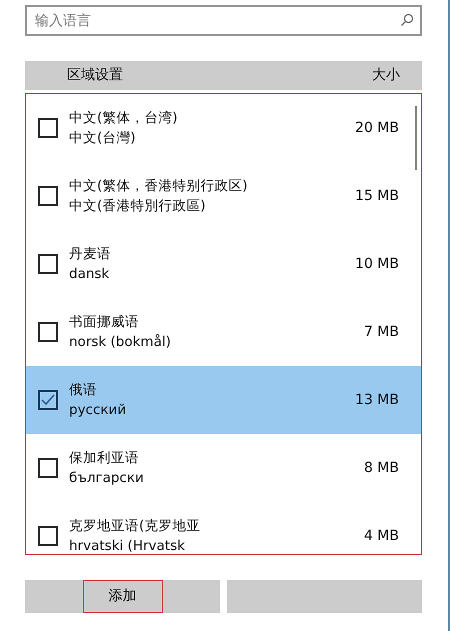  Describe the element at coordinates (223, 400) in the screenshot. I see `list-row: 俄语 русский 13 MB` at that location.